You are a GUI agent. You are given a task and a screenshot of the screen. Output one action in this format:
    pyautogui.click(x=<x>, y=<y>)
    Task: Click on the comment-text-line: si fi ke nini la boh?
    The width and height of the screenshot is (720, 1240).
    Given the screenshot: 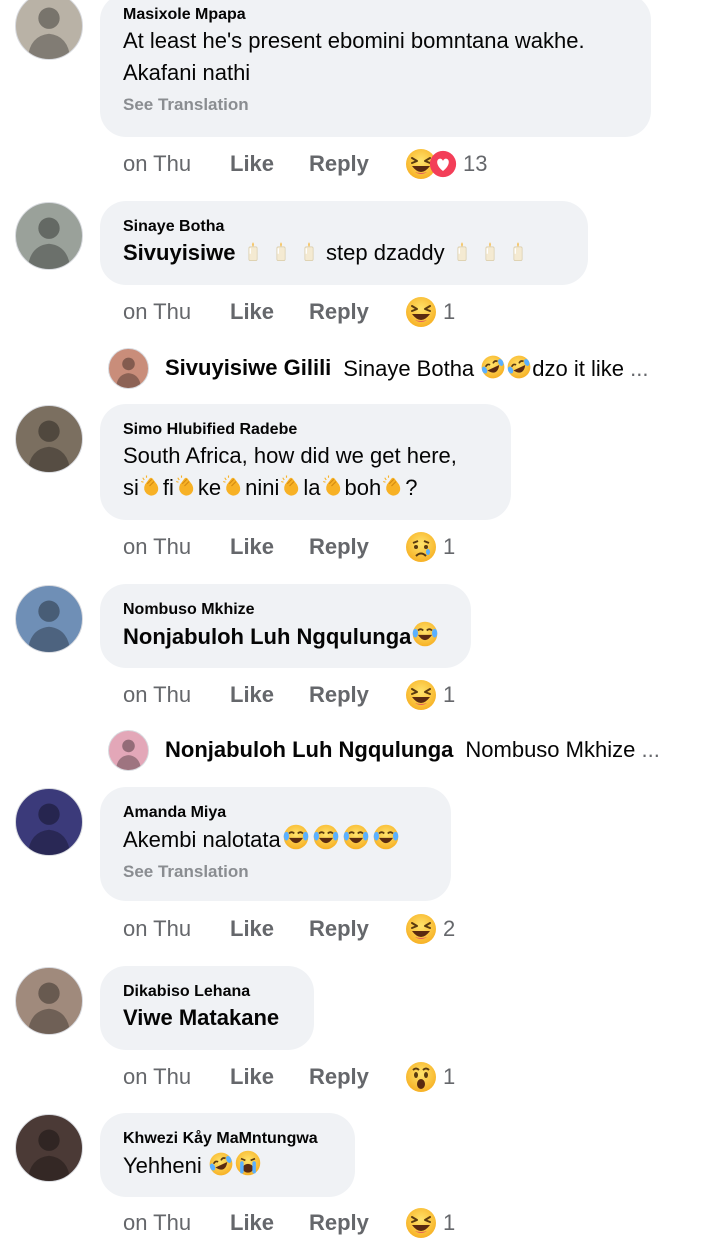 What is the action you would take?
    pyautogui.click(x=306, y=488)
    